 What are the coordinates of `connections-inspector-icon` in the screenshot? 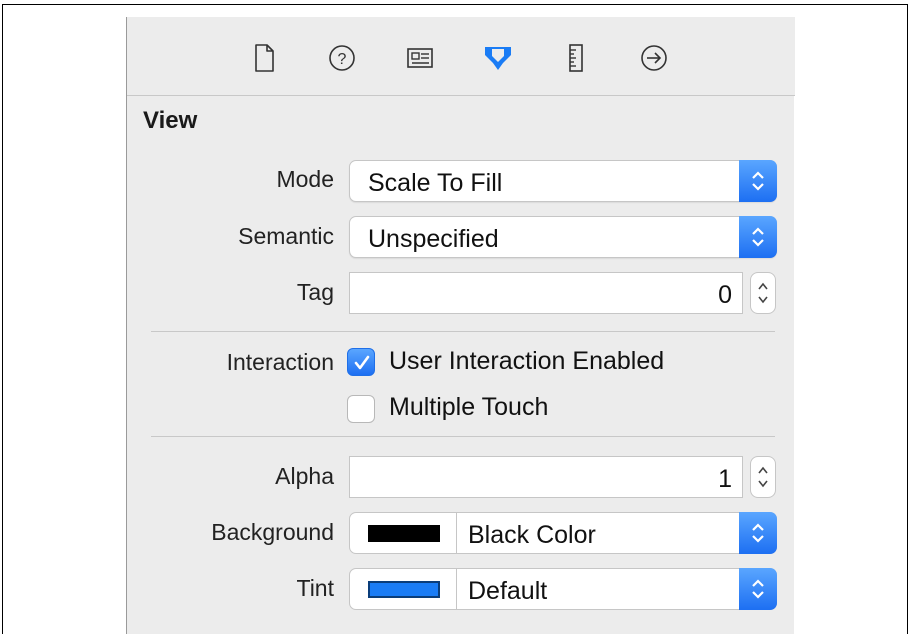 It's located at (654, 58).